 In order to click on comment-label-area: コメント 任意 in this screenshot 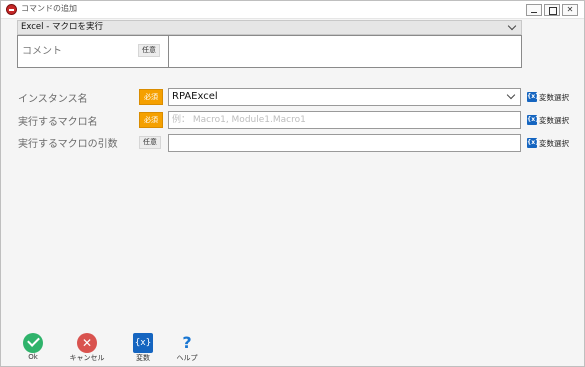, I will do `click(93, 51)`.